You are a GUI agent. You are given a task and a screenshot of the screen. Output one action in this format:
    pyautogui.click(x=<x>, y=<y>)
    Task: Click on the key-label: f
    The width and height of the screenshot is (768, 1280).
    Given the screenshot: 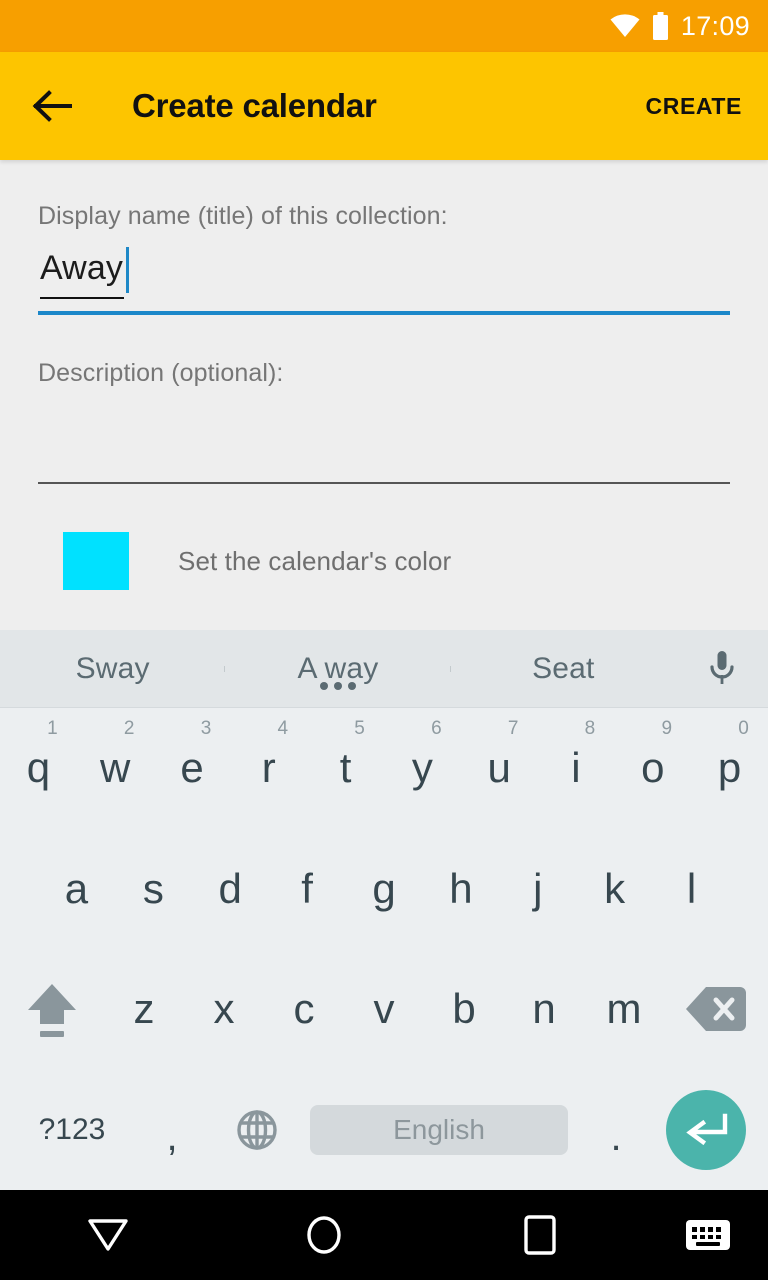 What is the action you would take?
    pyautogui.click(x=307, y=888)
    